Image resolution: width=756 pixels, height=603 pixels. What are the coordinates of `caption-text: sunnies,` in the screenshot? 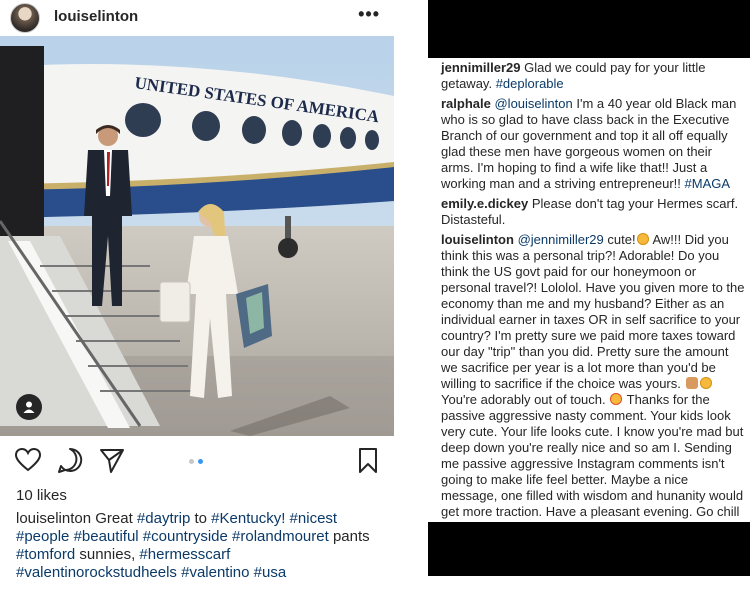 It's located at (107, 554).